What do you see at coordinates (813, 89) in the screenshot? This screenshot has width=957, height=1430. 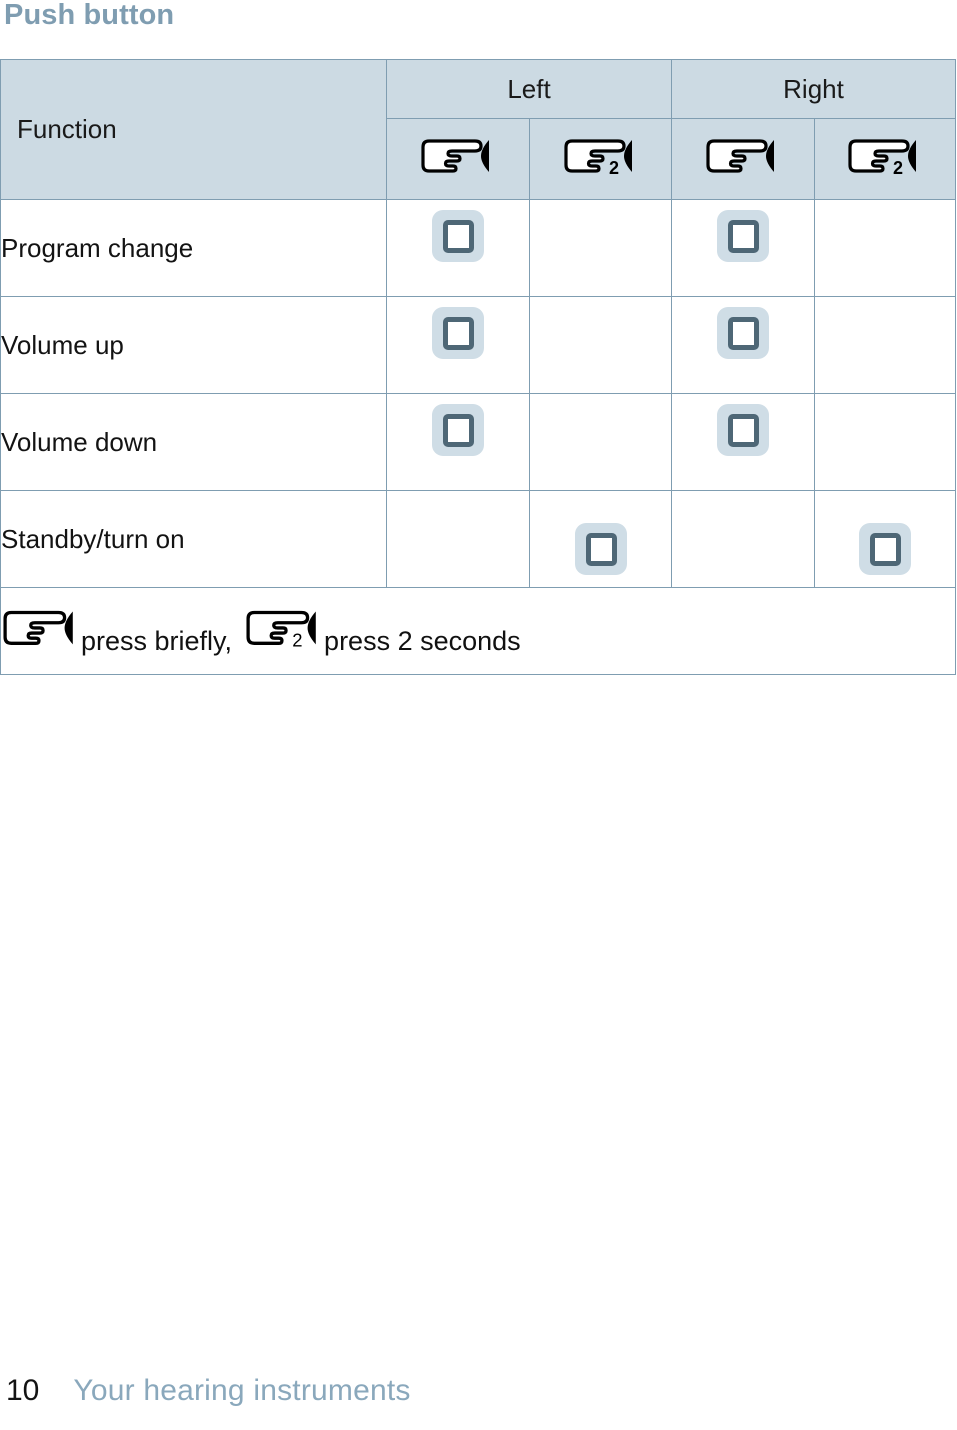 I see `column-header-right: Right` at bounding box center [813, 89].